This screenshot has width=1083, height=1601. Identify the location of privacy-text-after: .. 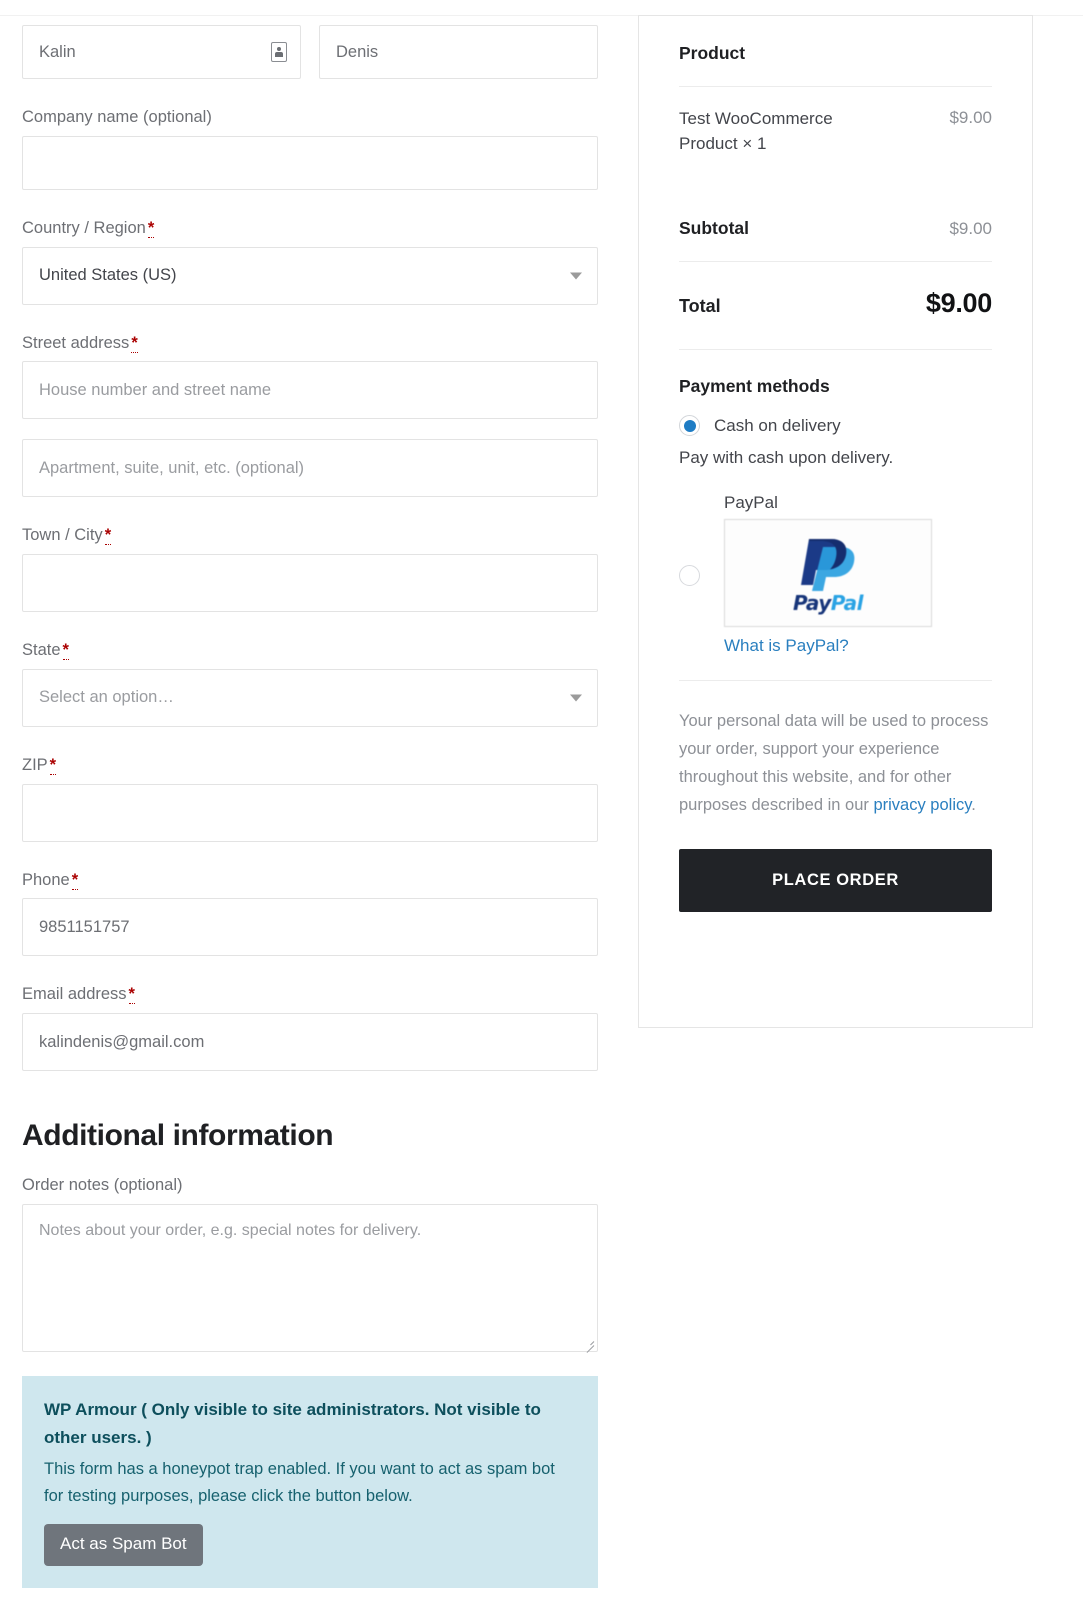
(973, 805).